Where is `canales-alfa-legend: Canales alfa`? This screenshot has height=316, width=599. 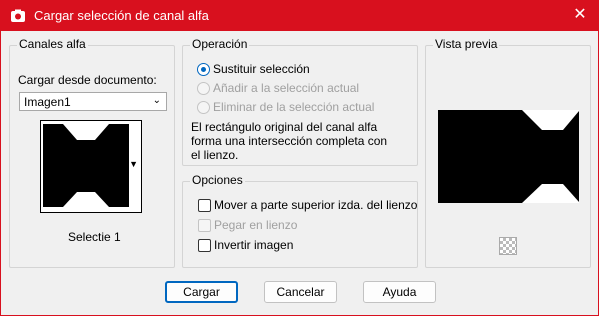 canales-alfa-legend: Canales alfa is located at coordinates (52, 44).